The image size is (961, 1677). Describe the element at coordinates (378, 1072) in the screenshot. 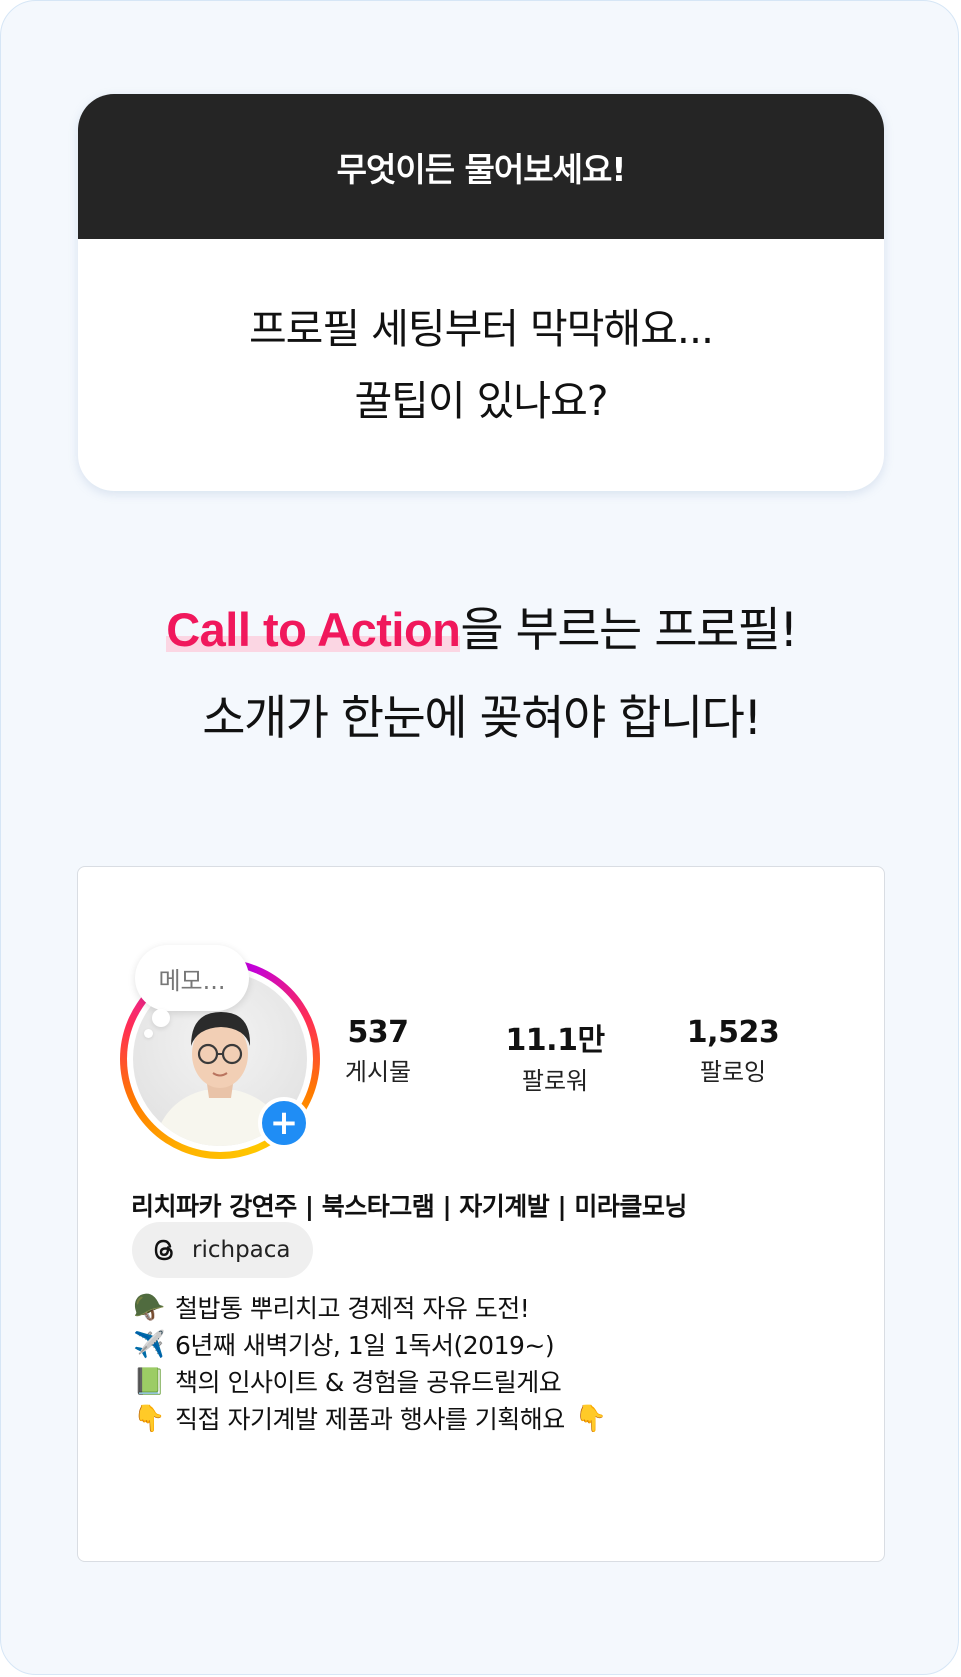

I see `stat-posts-label: 게시물` at that location.